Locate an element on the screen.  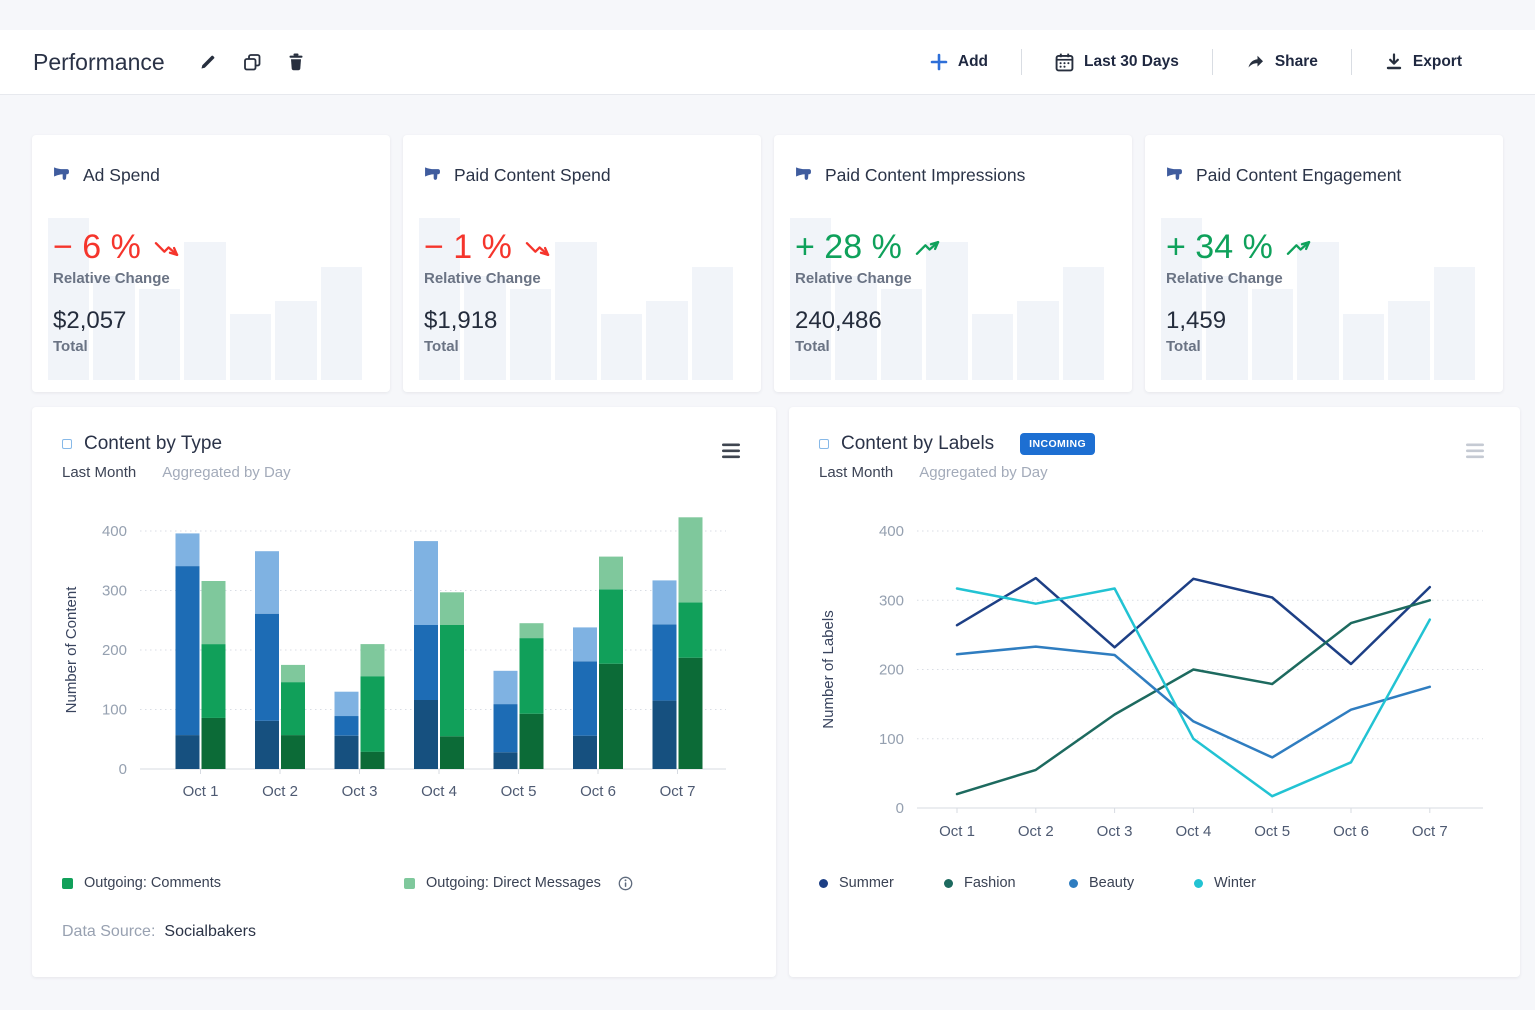
svg-text: Oct 1 is located at coordinates (201, 791).